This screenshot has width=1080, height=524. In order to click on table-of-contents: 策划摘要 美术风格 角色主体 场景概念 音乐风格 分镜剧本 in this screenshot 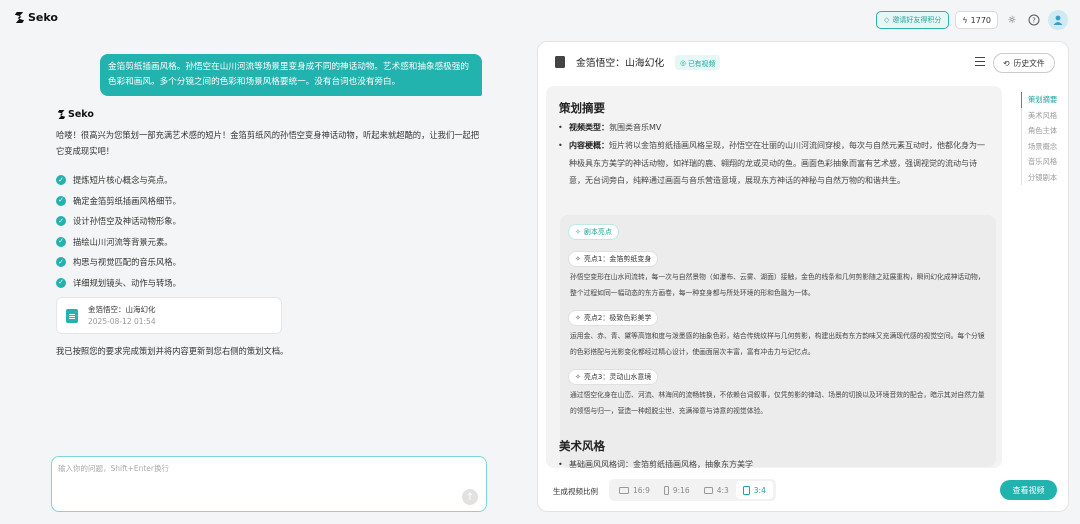, I will do `click(1039, 138)`.